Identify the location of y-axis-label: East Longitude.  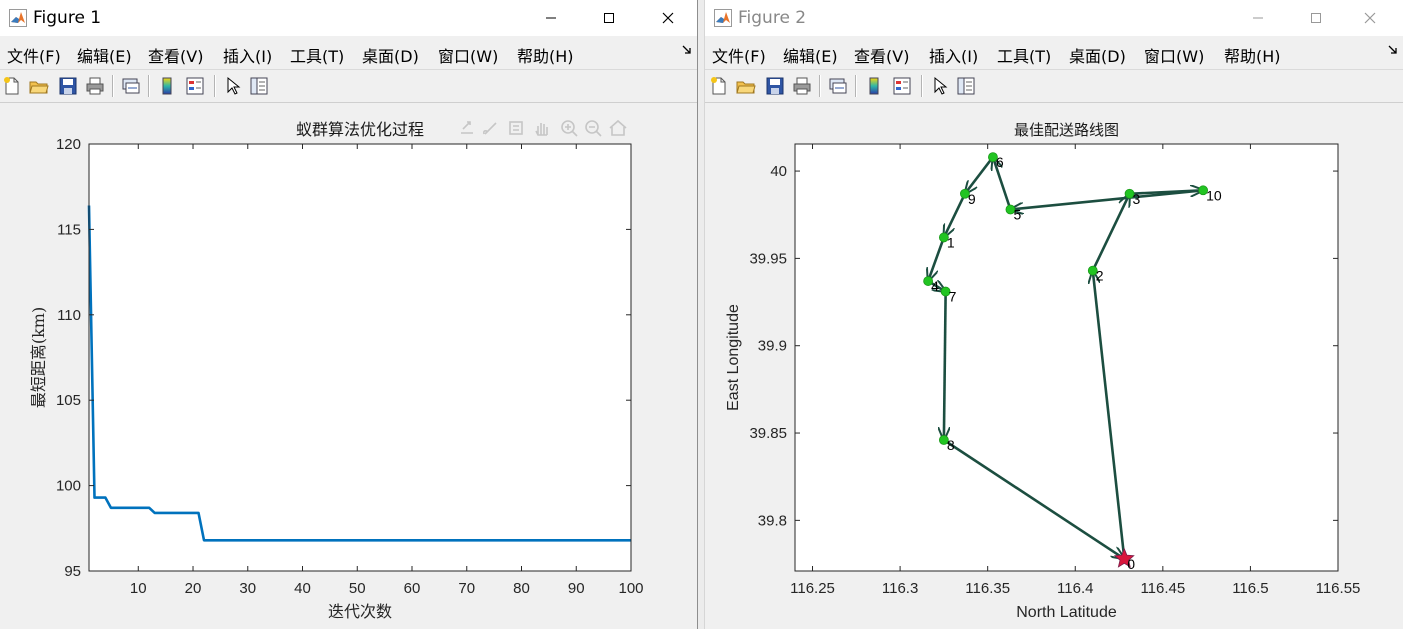
(733, 357).